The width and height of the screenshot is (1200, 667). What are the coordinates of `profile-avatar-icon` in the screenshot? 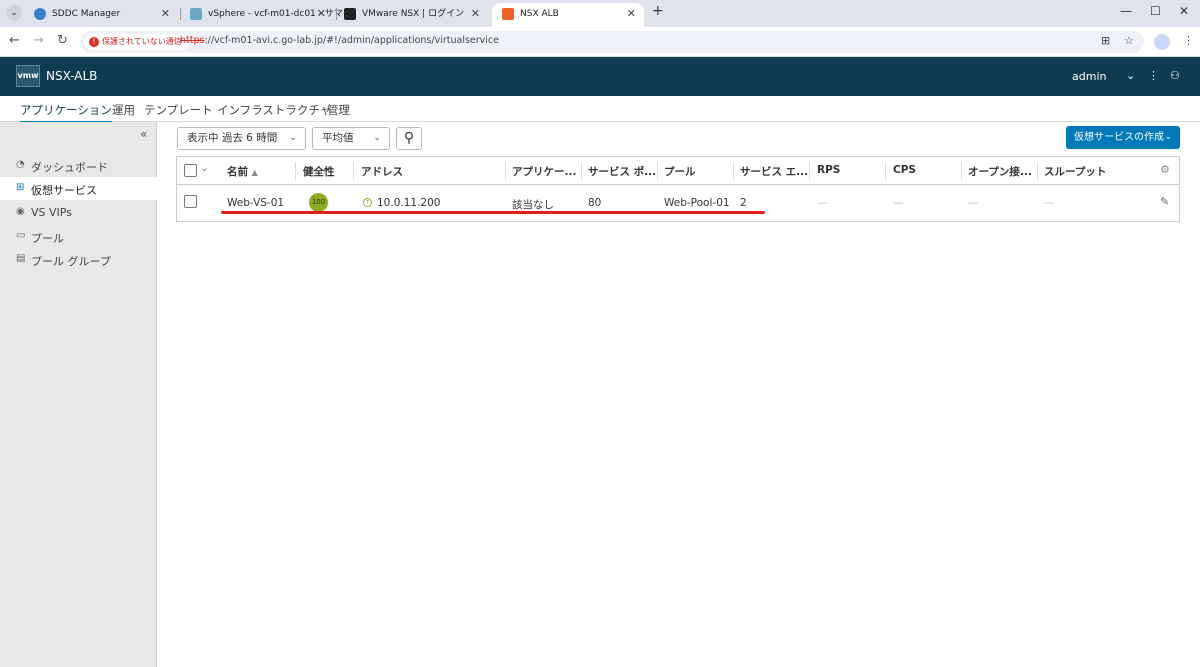 It's located at (1162, 42).